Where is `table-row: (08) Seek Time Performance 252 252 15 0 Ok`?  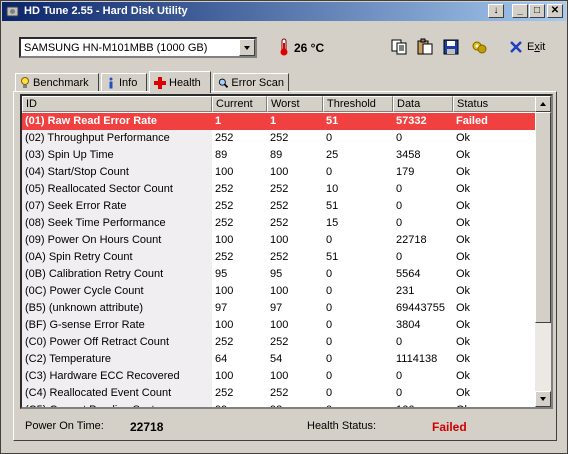 table-row: (08) Seek Time Performance 252 252 15 0 Ok is located at coordinates (279, 223).